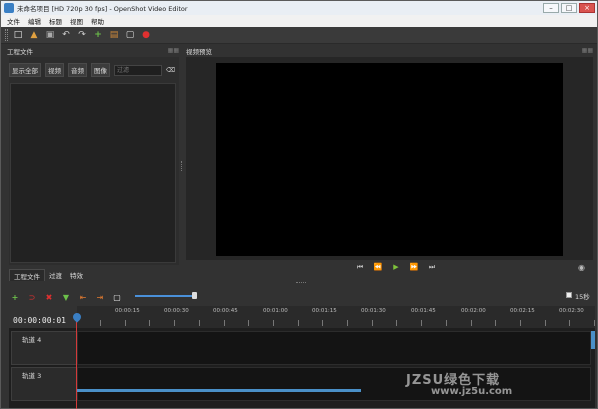  Describe the element at coordinates (97, 21) in the screenshot. I see `menu-help: 帮助` at that location.